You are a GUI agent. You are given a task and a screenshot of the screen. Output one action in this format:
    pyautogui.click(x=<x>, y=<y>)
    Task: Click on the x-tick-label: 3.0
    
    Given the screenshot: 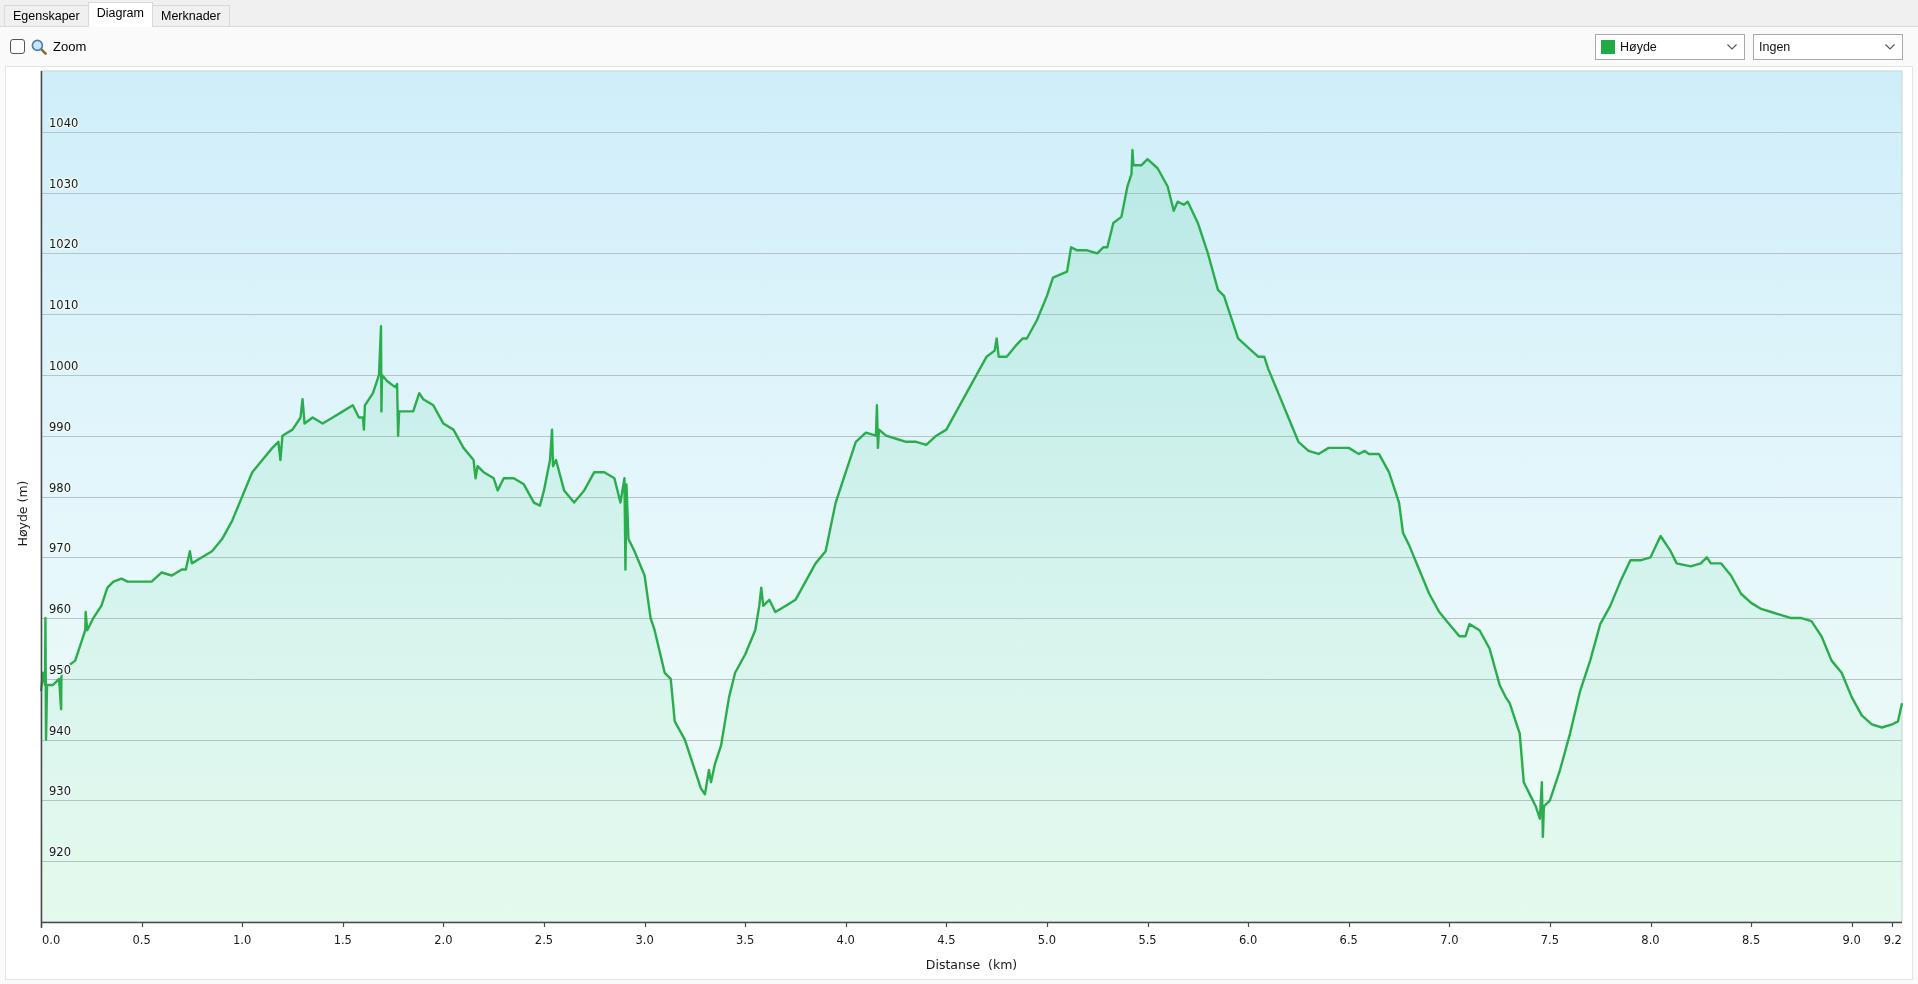 What is the action you would take?
    pyautogui.click(x=644, y=940)
    